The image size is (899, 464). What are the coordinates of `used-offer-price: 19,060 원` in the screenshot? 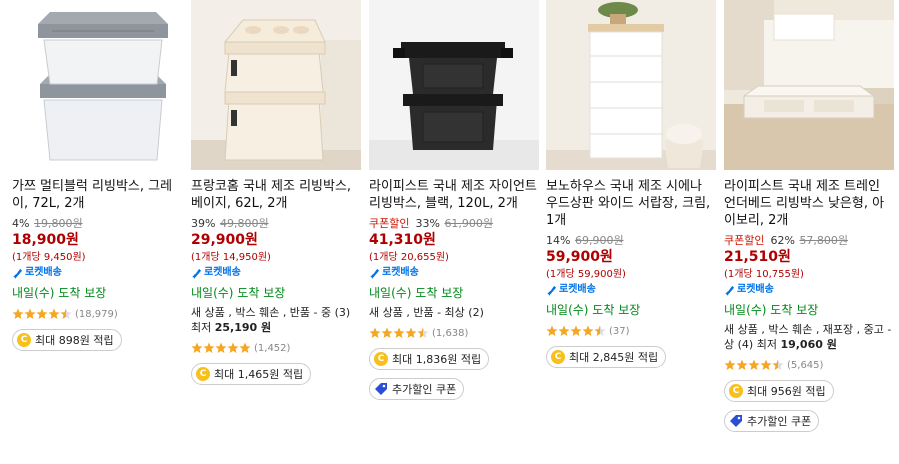 It's located at (808, 344).